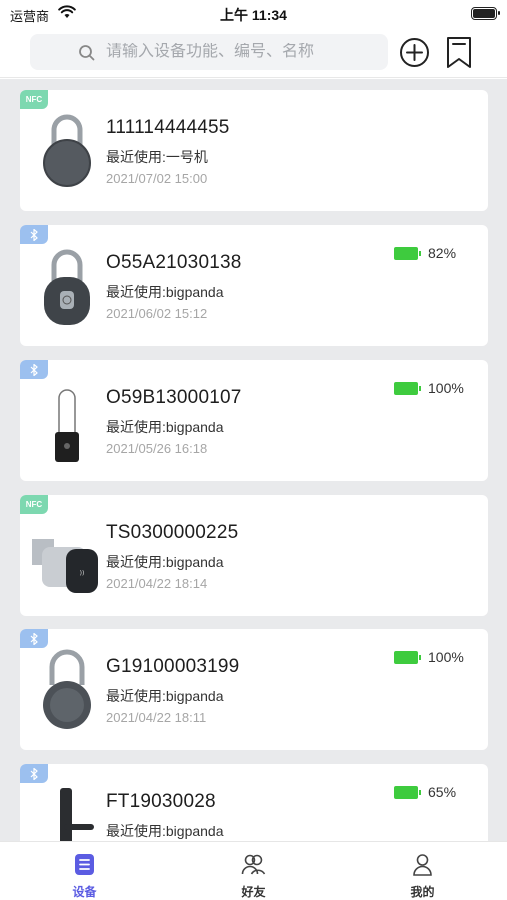  What do you see at coordinates (254, 802) in the screenshot?
I see `device-card: FT19030028 最近使用:bigpanda 65%` at bounding box center [254, 802].